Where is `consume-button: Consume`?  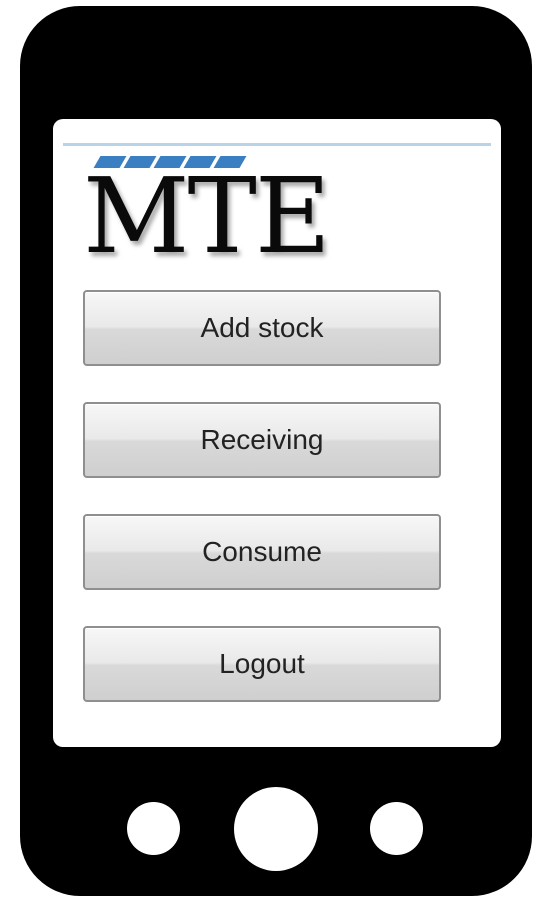 consume-button: Consume is located at coordinates (262, 552).